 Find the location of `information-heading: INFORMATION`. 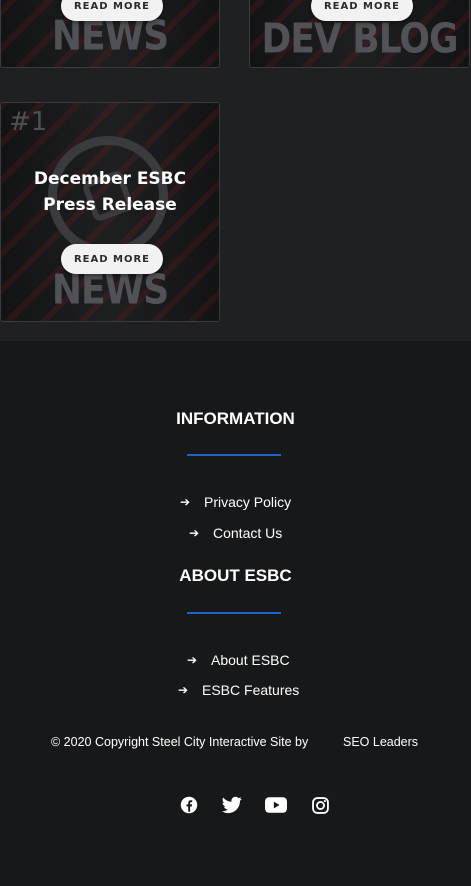

information-heading: INFORMATION is located at coordinates (235, 418).